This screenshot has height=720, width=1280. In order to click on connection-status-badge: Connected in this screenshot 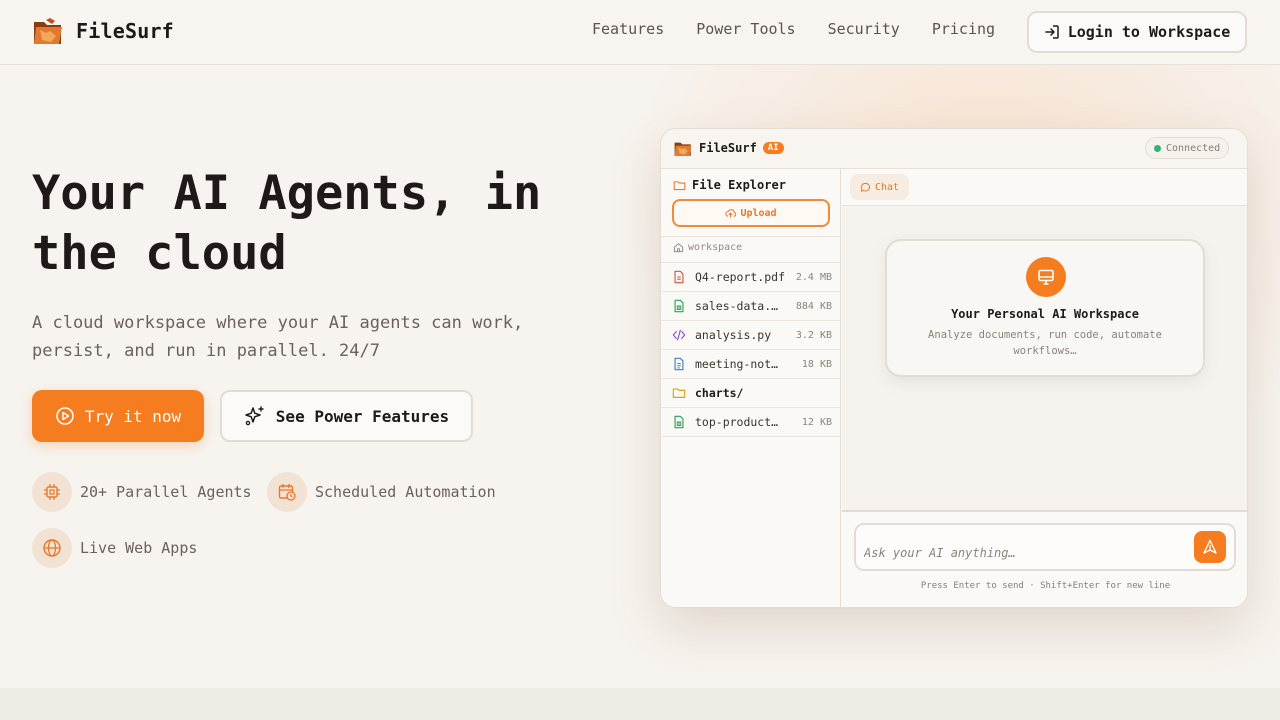, I will do `click(1187, 148)`.